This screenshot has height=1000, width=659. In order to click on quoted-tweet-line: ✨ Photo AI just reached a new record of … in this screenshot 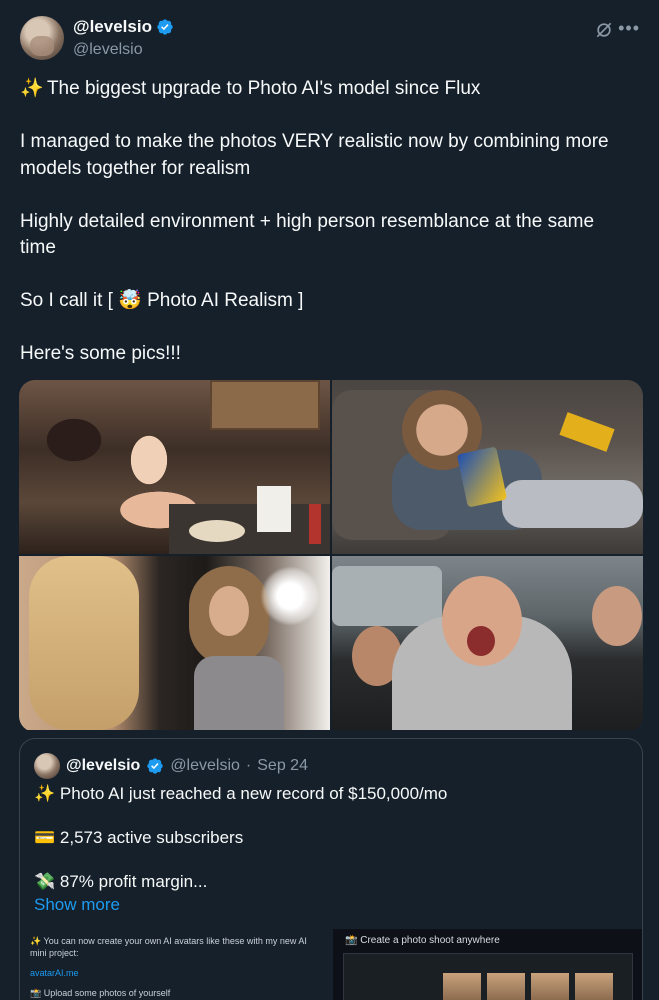, I will do `click(241, 793)`.